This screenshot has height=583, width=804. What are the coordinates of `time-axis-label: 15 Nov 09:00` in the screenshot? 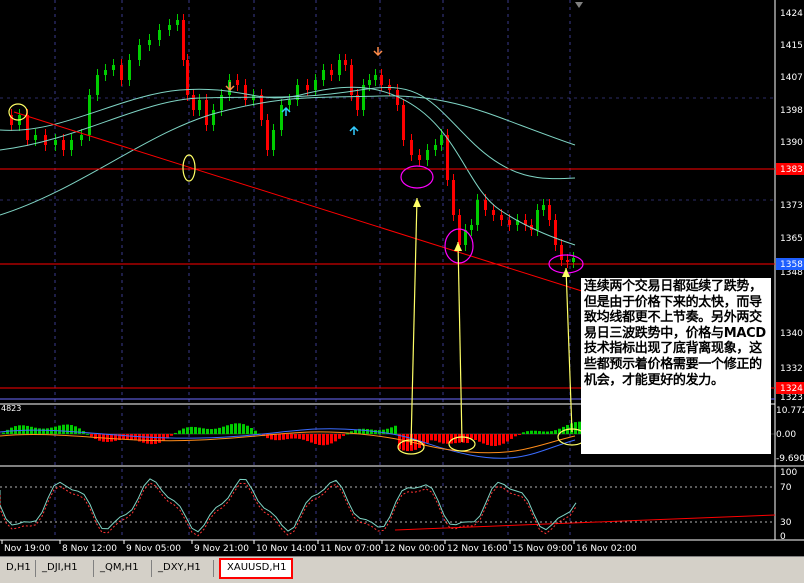 It's located at (542, 549).